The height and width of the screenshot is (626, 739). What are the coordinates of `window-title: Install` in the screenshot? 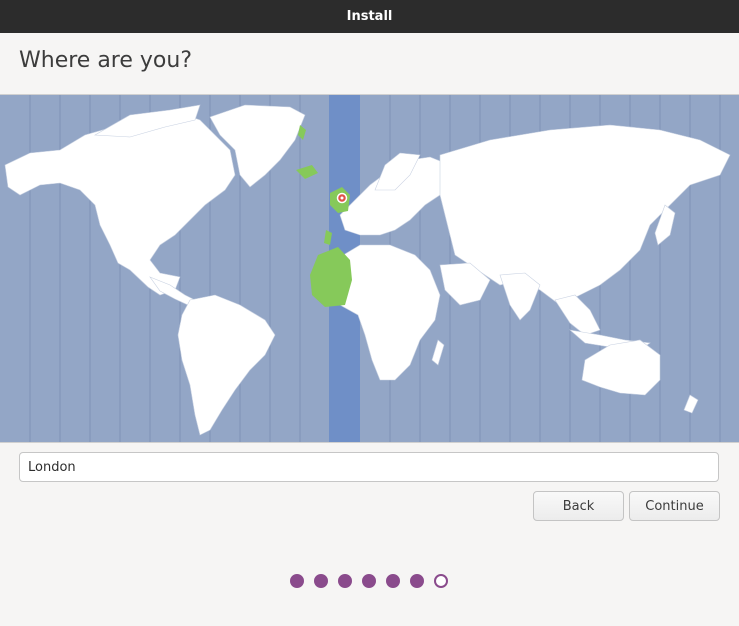 It's located at (369, 16).